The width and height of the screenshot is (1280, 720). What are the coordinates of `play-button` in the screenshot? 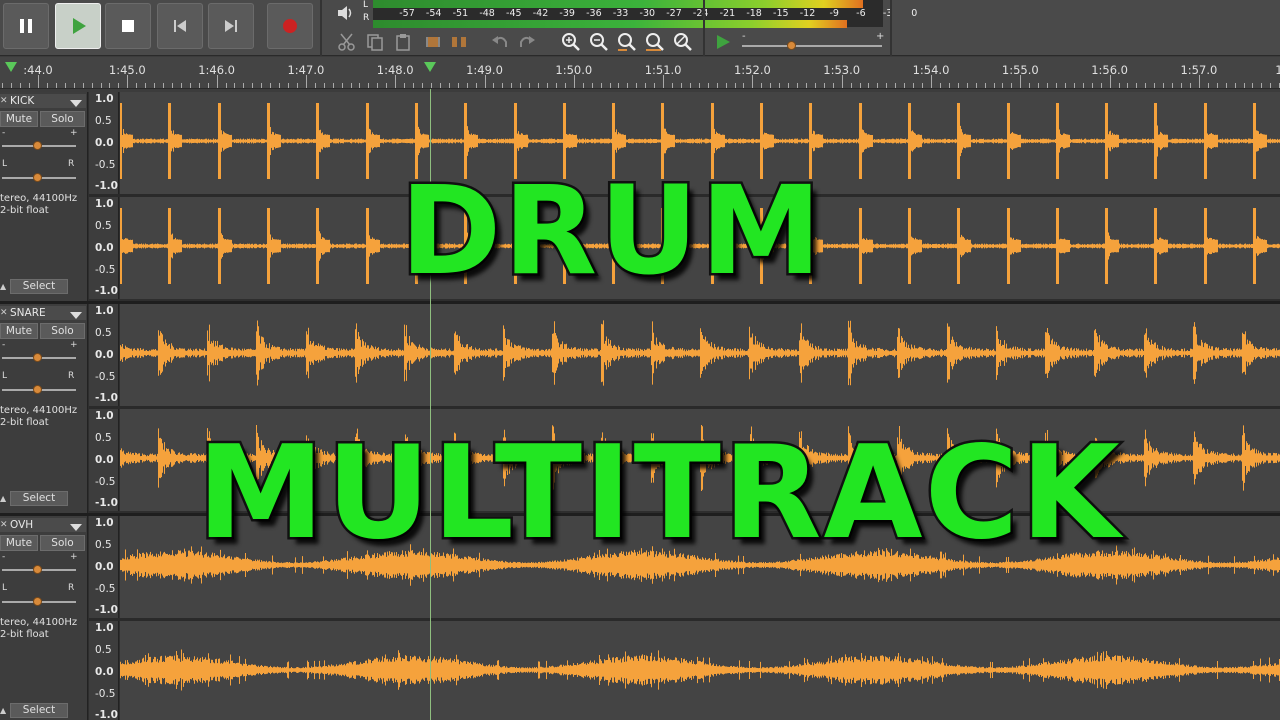 It's located at (78, 26).